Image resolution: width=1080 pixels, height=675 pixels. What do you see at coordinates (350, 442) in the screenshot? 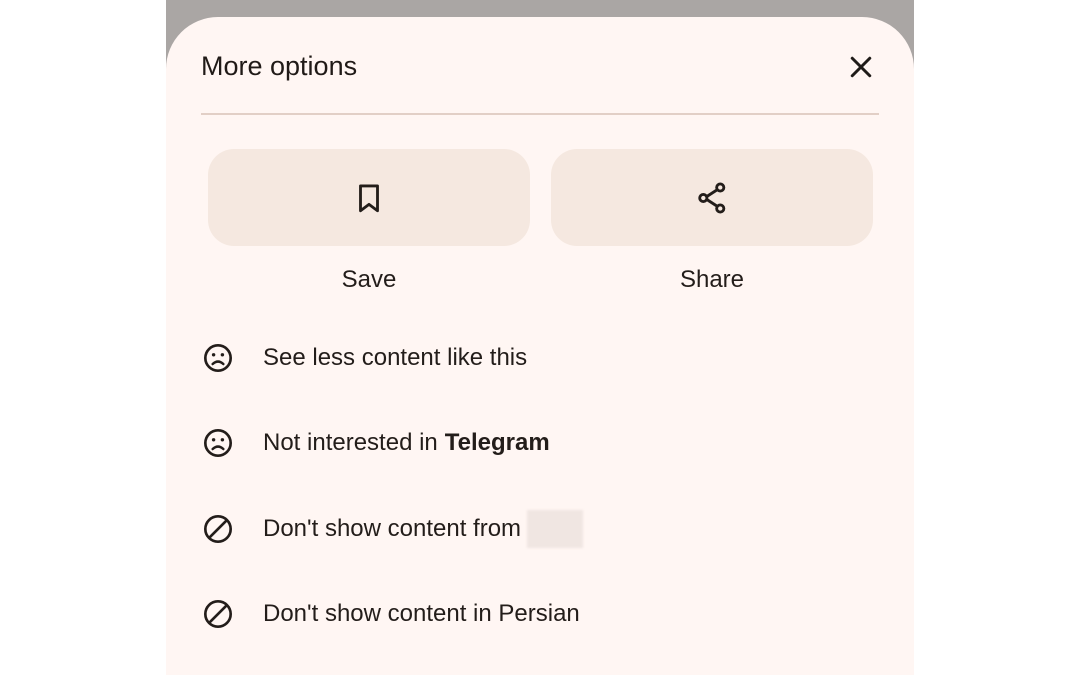
I see `menu-item-not-interested-label: Not interested in` at bounding box center [350, 442].